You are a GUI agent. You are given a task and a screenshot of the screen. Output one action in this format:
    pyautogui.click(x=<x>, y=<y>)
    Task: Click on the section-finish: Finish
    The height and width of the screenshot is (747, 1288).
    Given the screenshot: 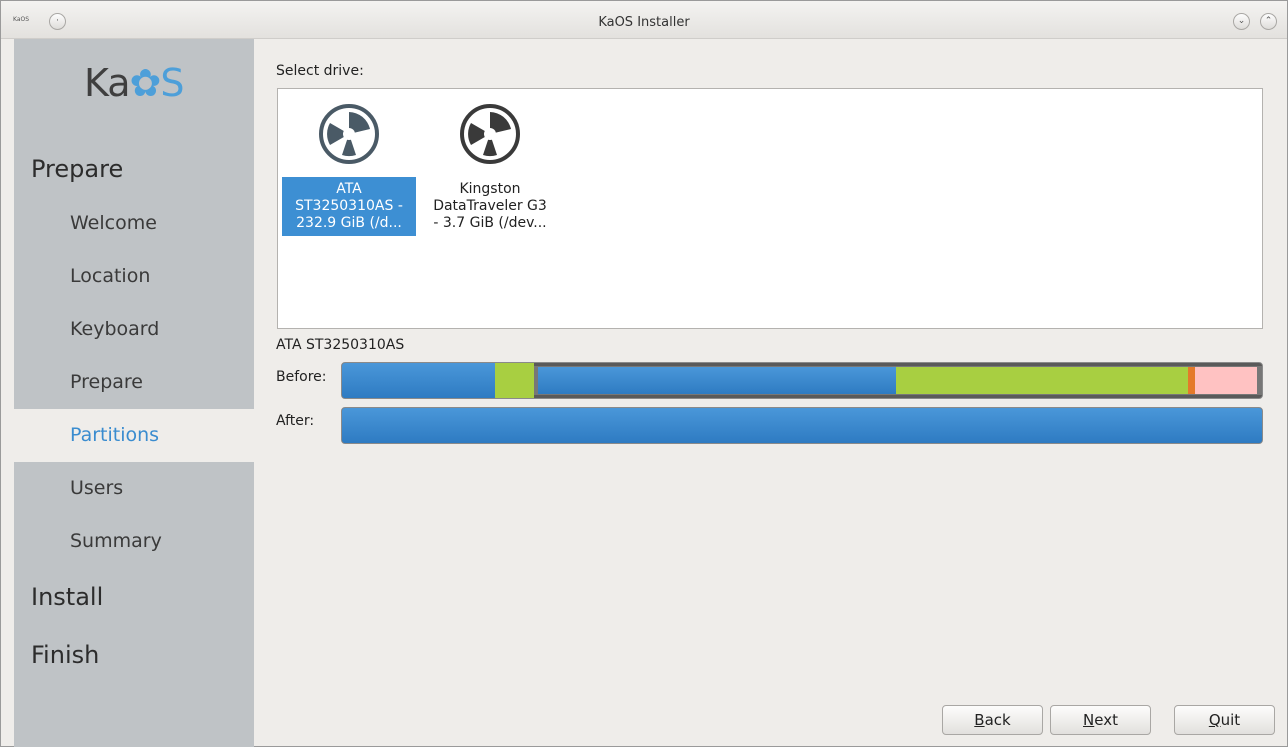 What is the action you would take?
    pyautogui.click(x=65, y=655)
    